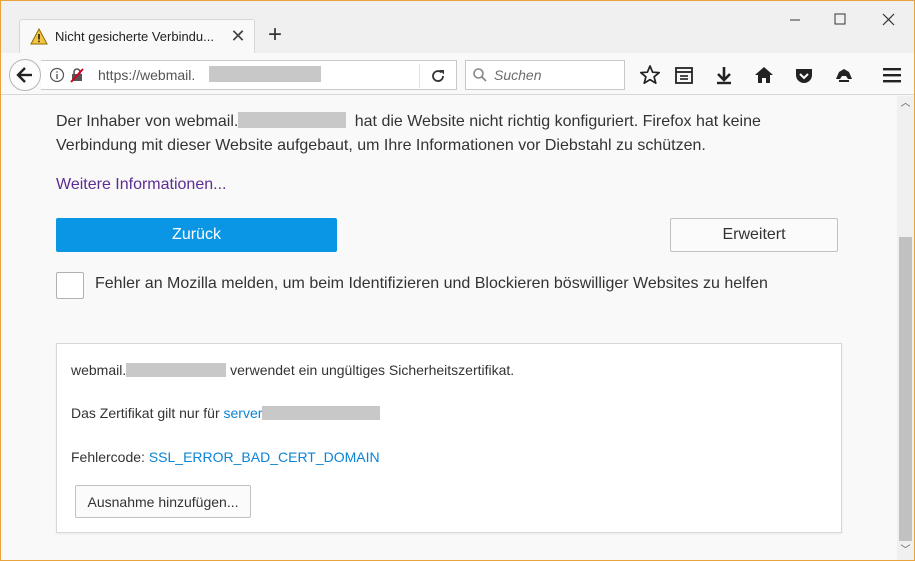 Image resolution: width=915 pixels, height=561 pixels. I want to click on search-input, so click(557, 75).